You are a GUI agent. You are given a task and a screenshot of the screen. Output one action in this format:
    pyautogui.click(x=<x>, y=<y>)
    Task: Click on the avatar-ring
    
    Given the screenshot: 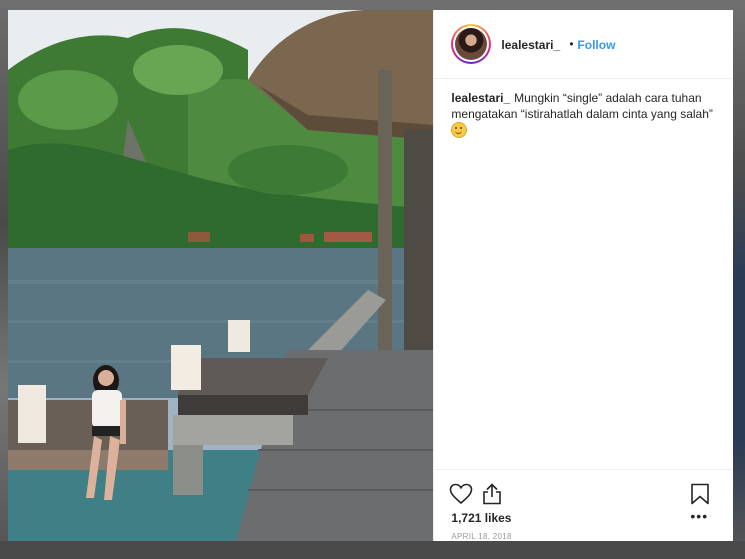 What is the action you would take?
    pyautogui.click(x=471, y=44)
    